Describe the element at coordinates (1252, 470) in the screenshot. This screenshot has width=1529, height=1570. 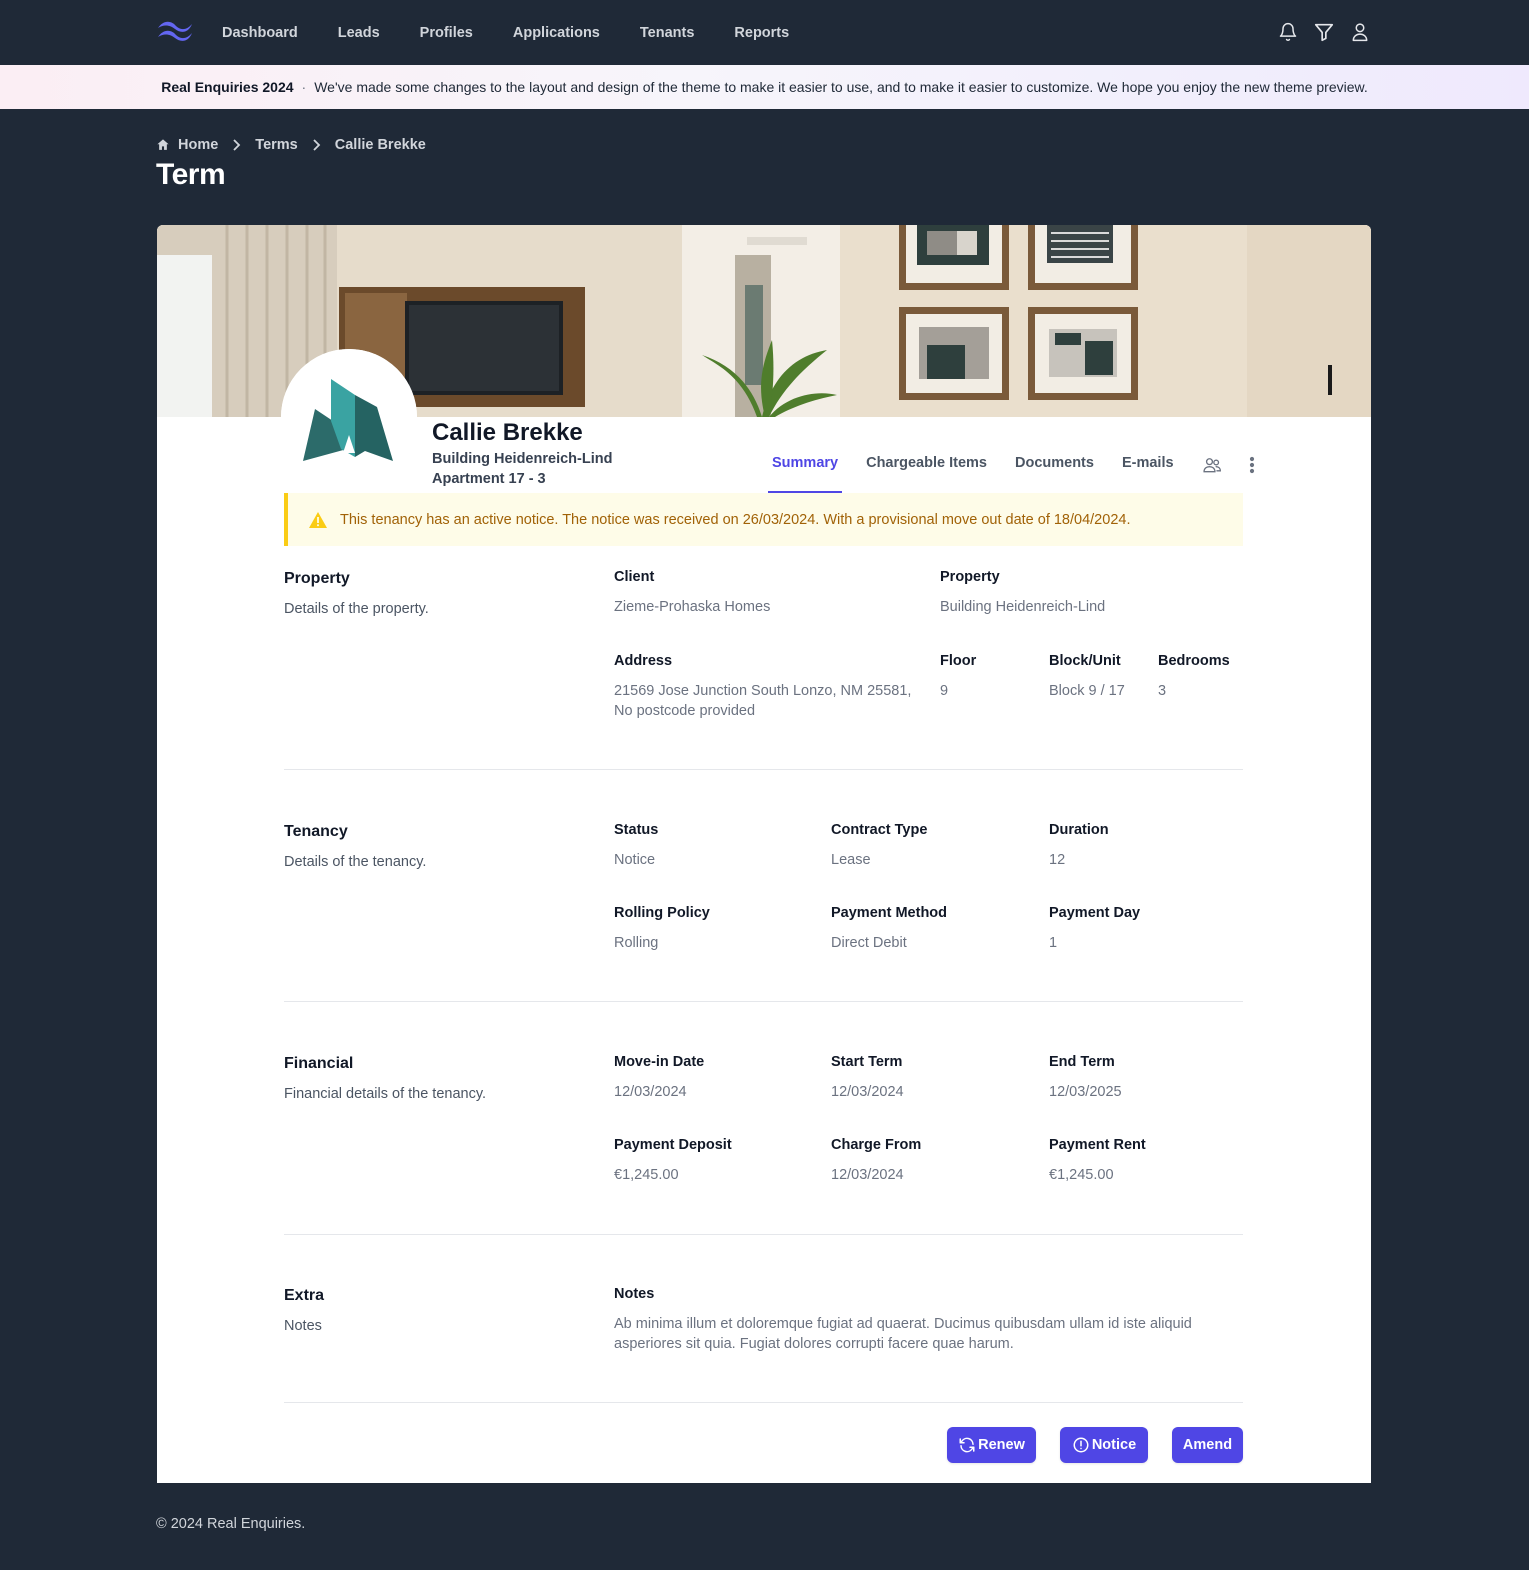
I see `more-options-icon` at that location.